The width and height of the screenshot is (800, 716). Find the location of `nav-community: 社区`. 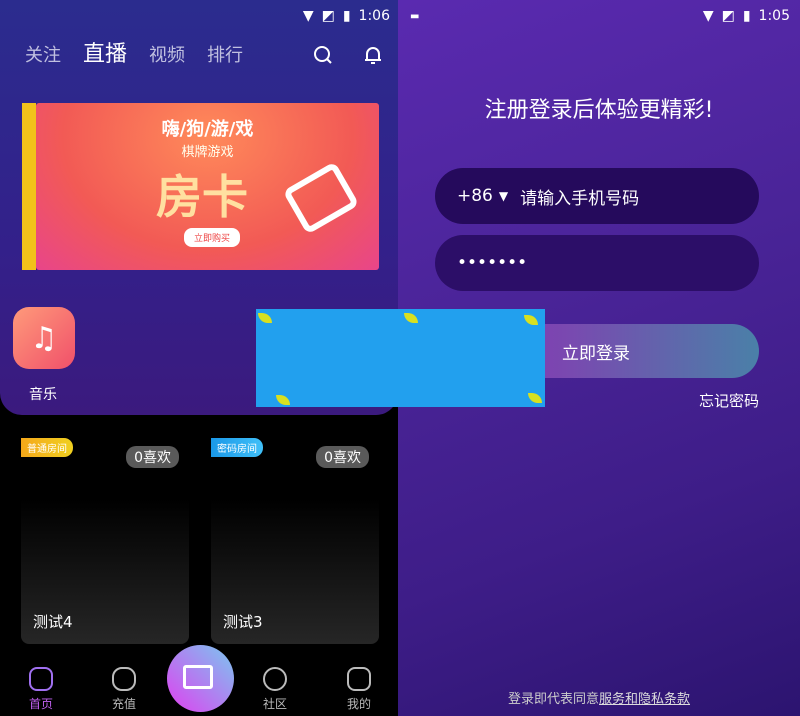

nav-community: 社区 is located at coordinates (275, 689).